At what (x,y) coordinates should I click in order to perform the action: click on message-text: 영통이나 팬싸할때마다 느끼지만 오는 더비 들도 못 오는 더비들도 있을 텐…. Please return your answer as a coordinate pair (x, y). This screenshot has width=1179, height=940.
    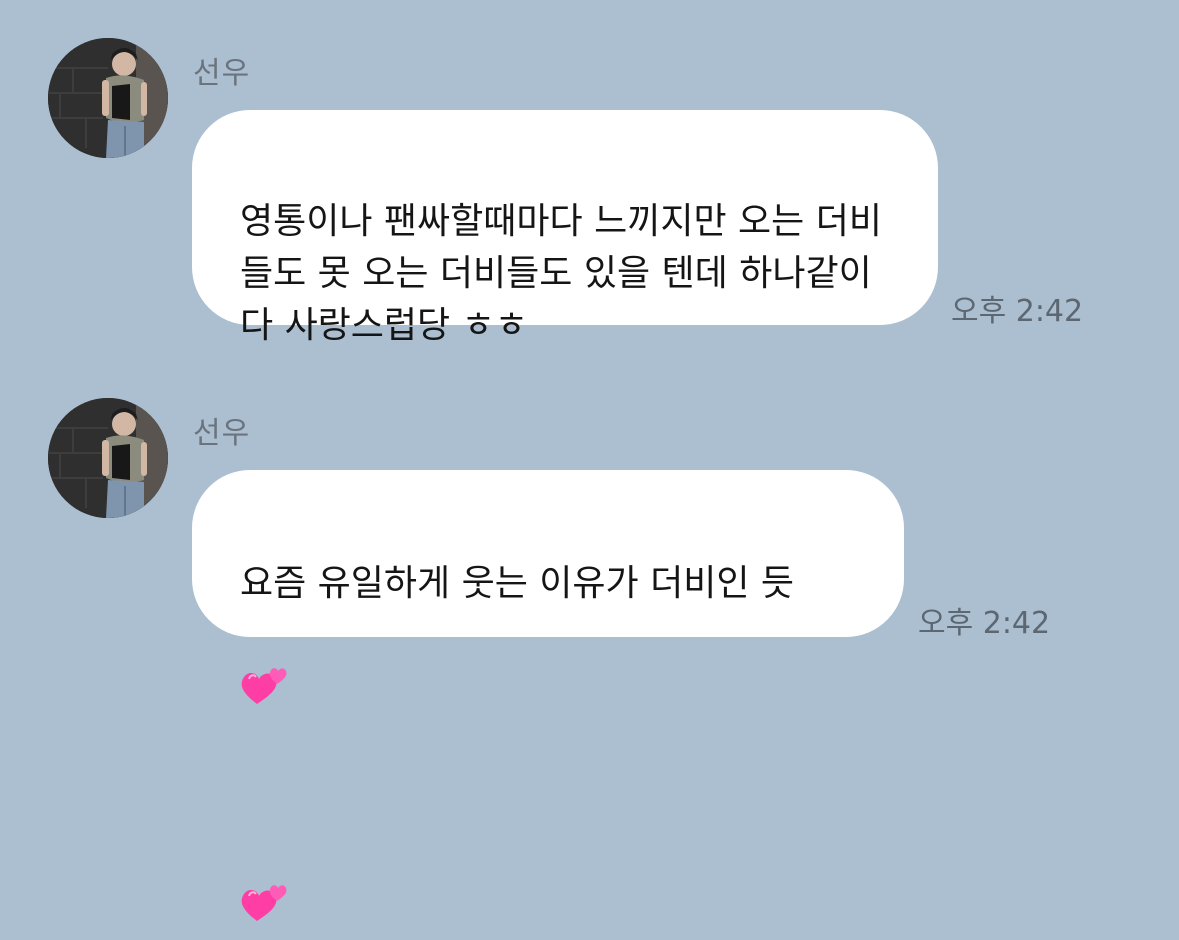
    Looking at the image, I should click on (561, 273).